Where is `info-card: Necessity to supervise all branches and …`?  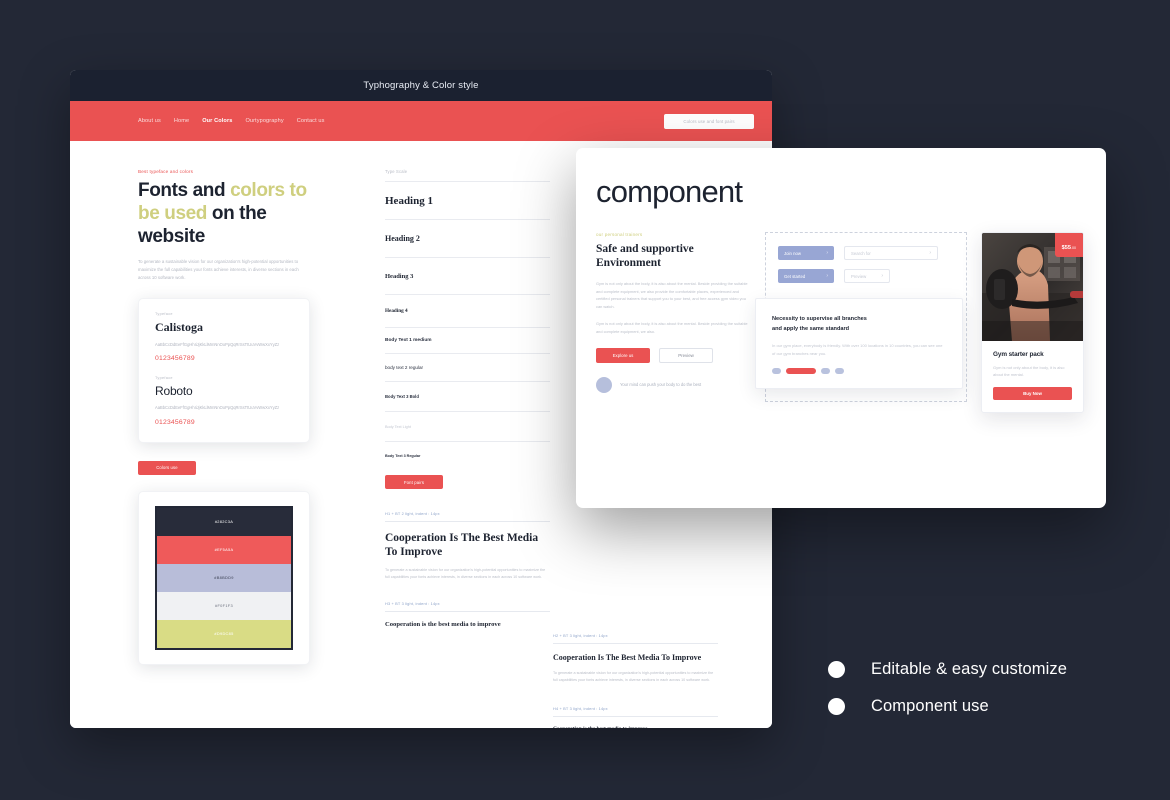
info-card: Necessity to supervise all branches and … is located at coordinates (859, 344).